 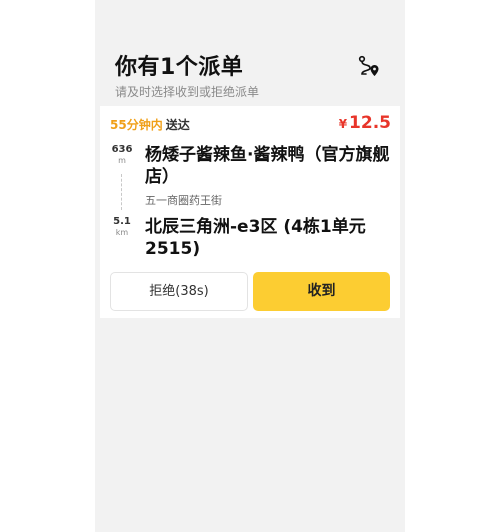 I want to click on dropoff-distance-value: 5.1, so click(x=122, y=221).